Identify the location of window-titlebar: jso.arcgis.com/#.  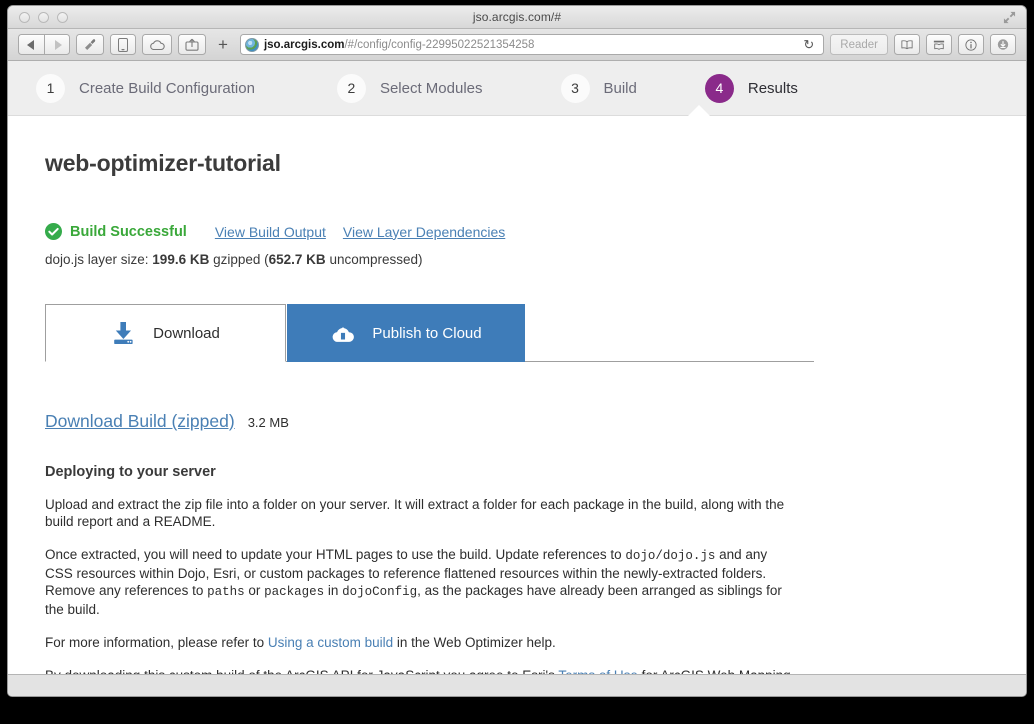
(517, 17).